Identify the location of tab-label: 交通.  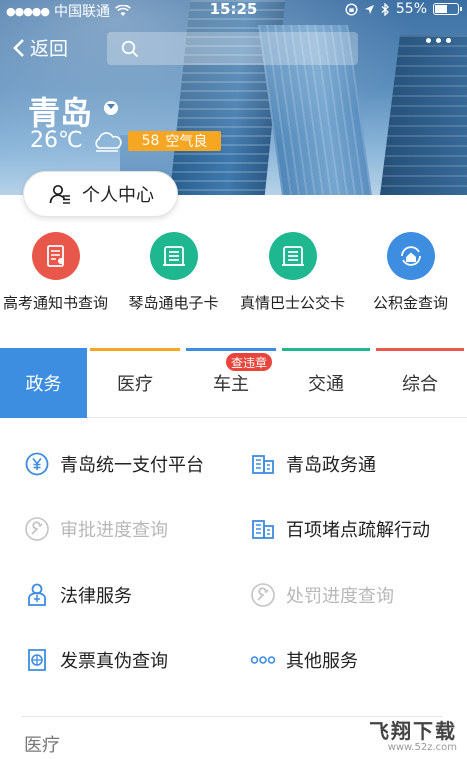
(326, 384).